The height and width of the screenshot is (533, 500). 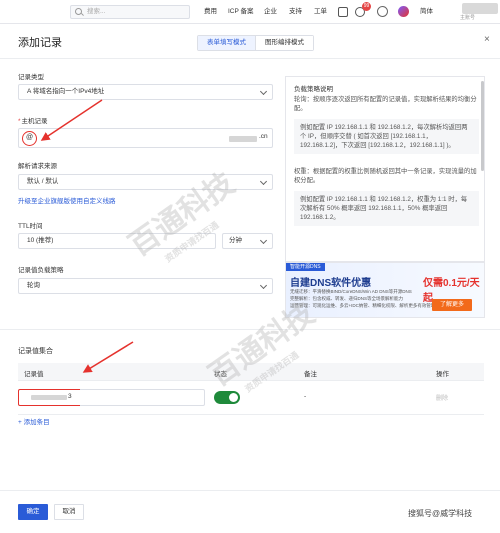 I want to click on corner-watermark: 搜狐号@威学科技, so click(x=440, y=513).